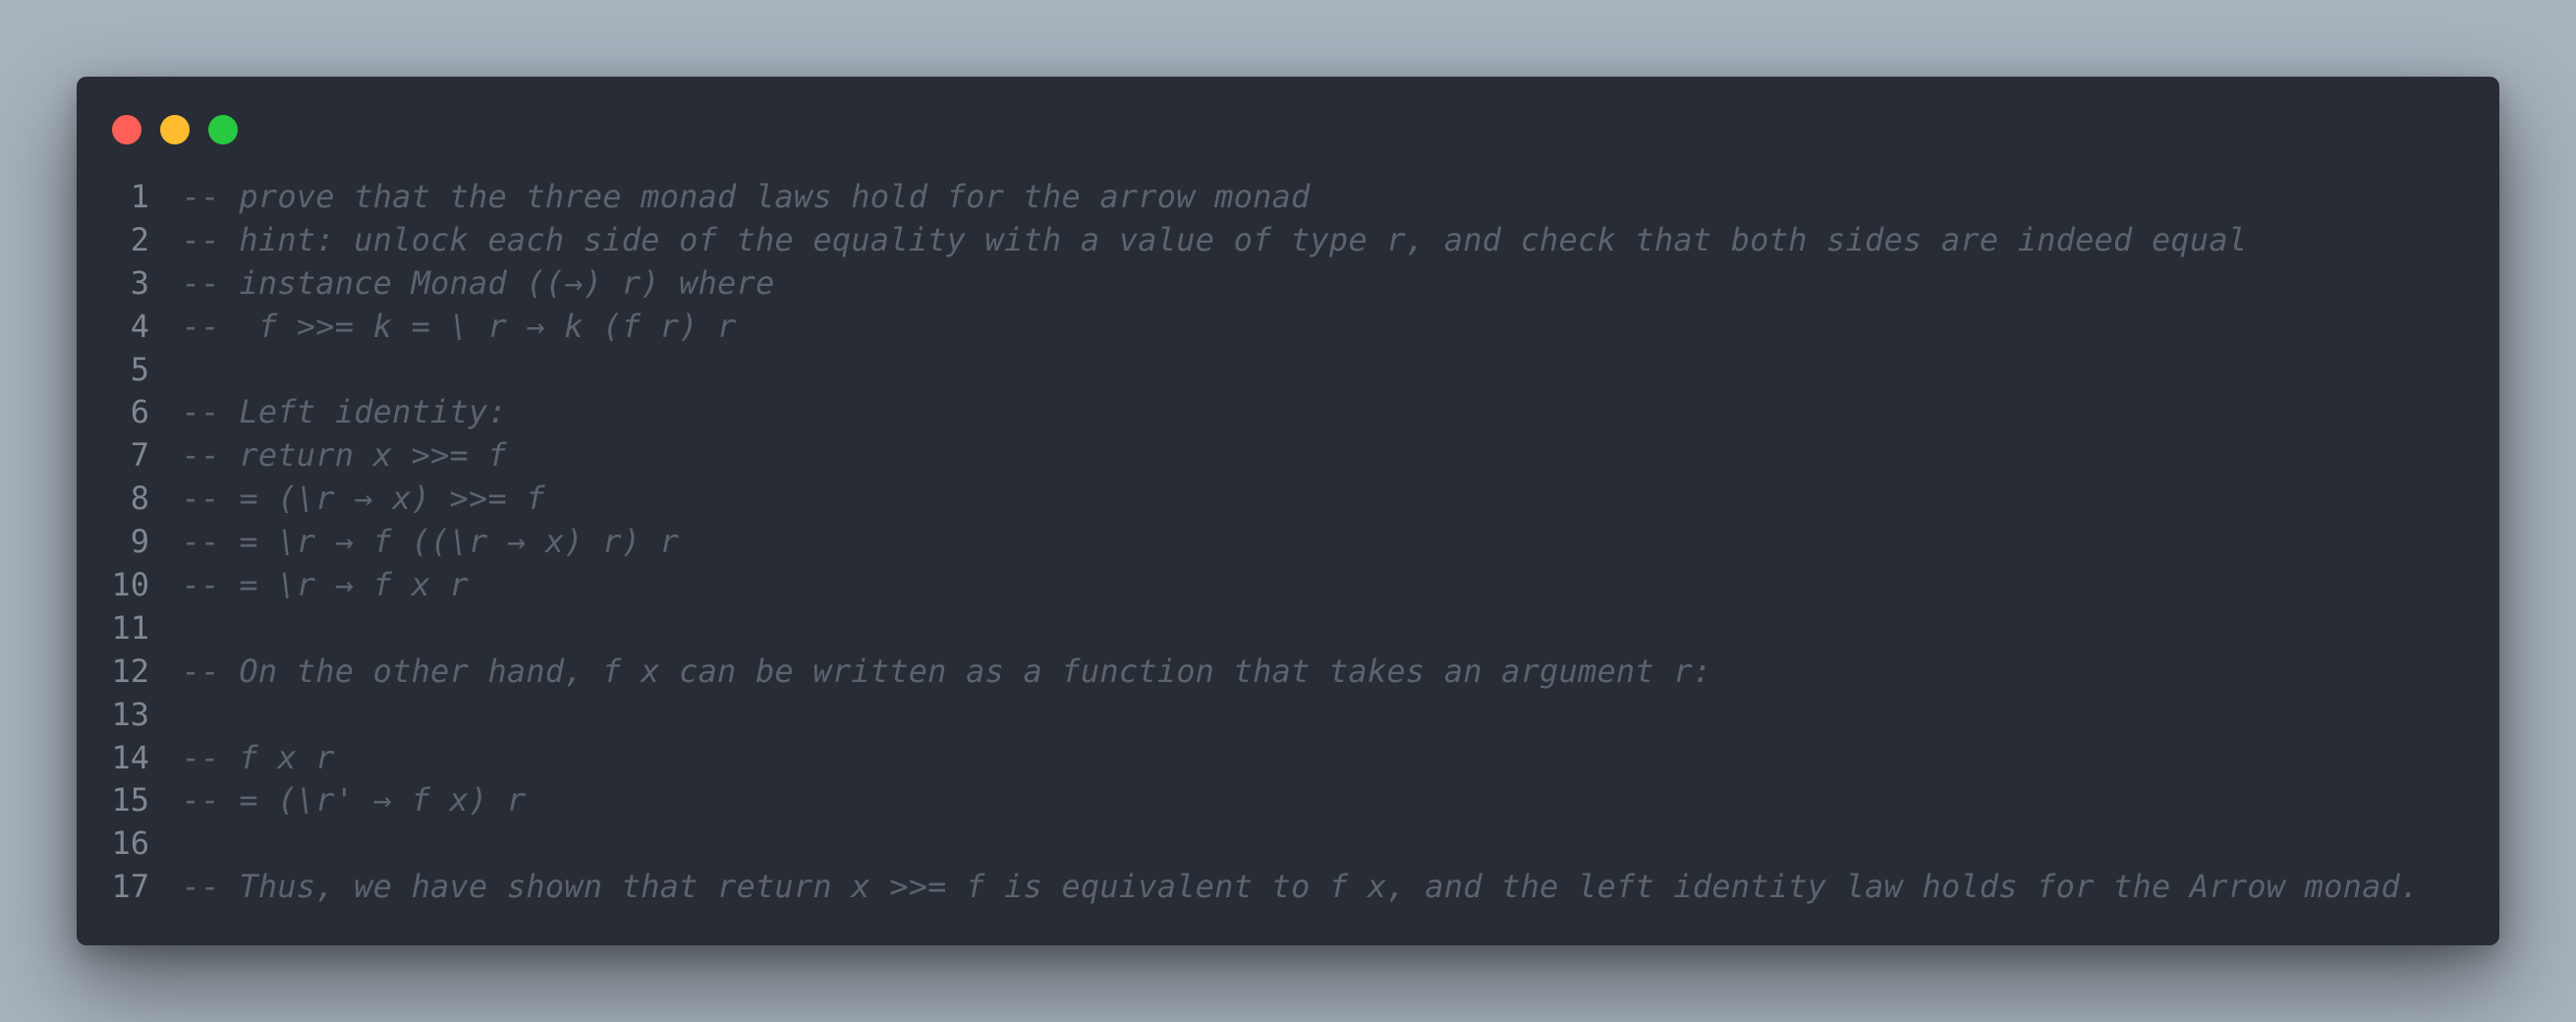 Image resolution: width=2576 pixels, height=1022 pixels. What do you see at coordinates (130, 714) in the screenshot?
I see `line-number: 13` at bounding box center [130, 714].